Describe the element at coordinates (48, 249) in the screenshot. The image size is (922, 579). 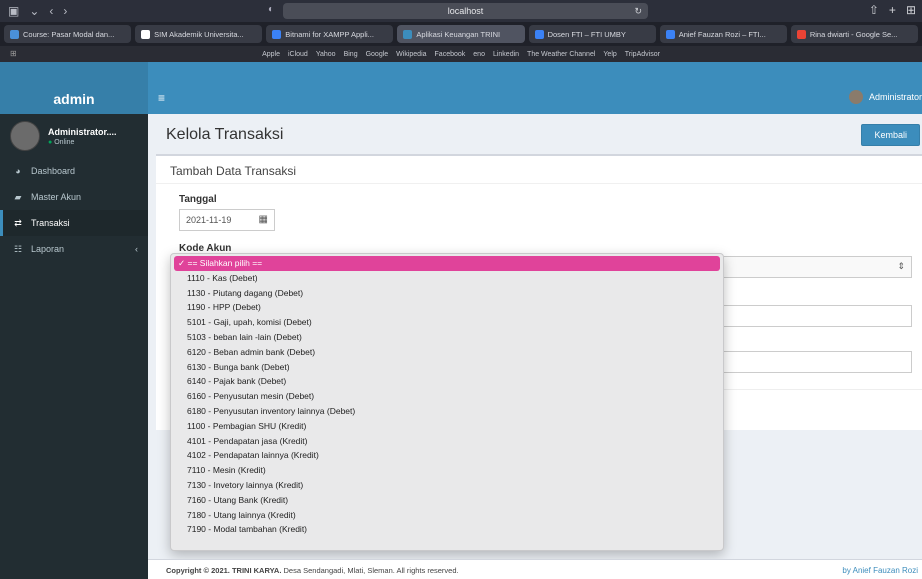
I see `sidebar-item-label: Laporan` at that location.